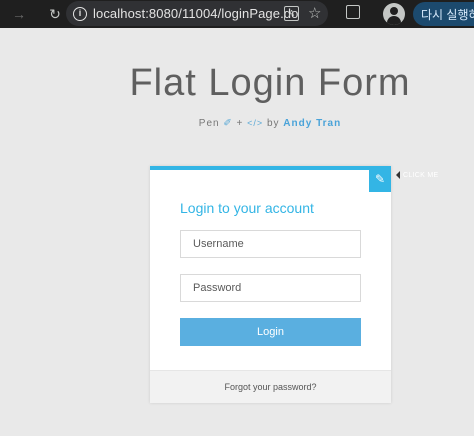 This screenshot has width=474, height=436. I want to click on url-text: localhost:8080/11004/loginPage.do, so click(195, 13).